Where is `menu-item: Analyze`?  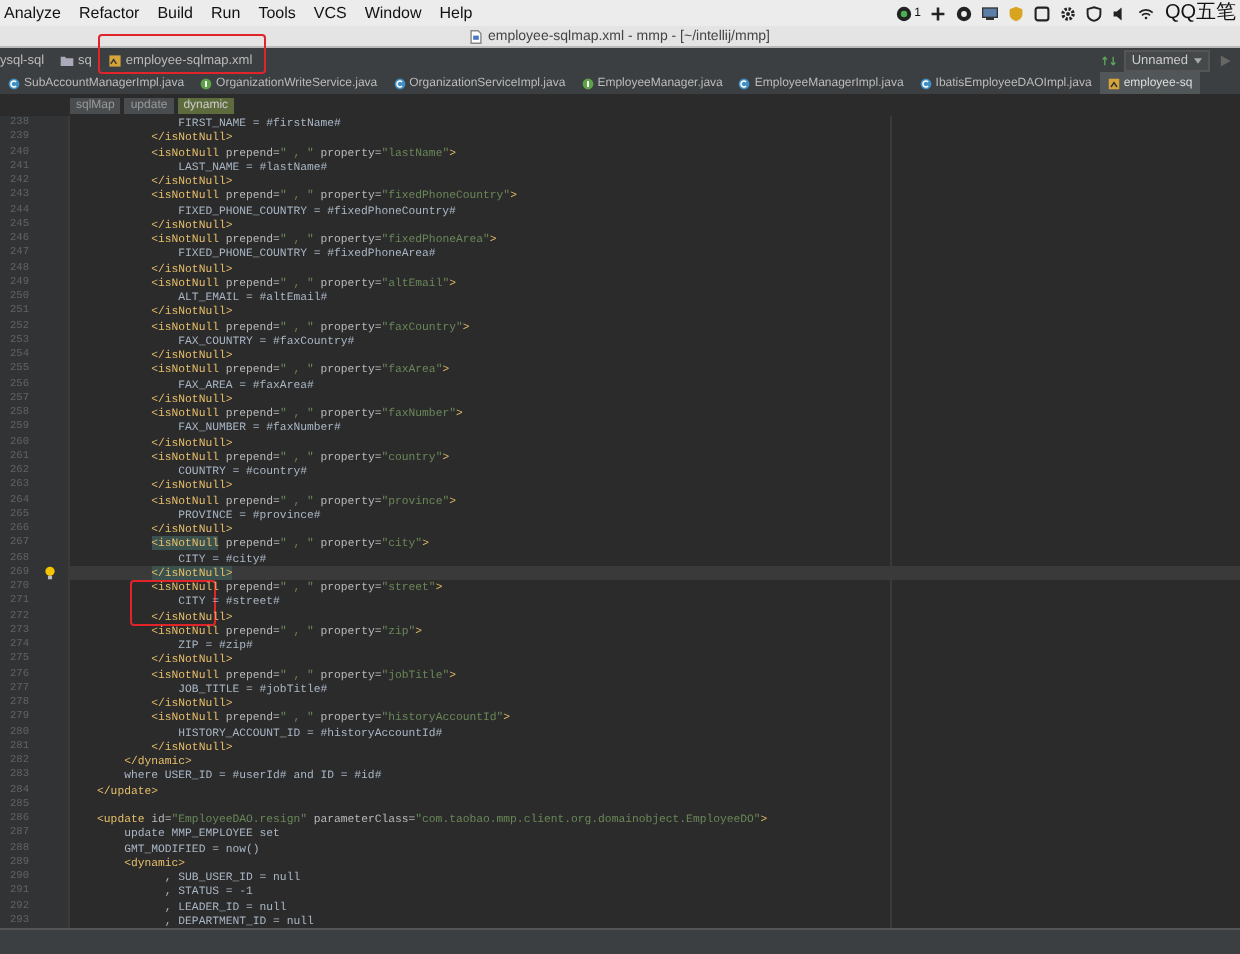
menu-item: Analyze is located at coordinates (32, 13).